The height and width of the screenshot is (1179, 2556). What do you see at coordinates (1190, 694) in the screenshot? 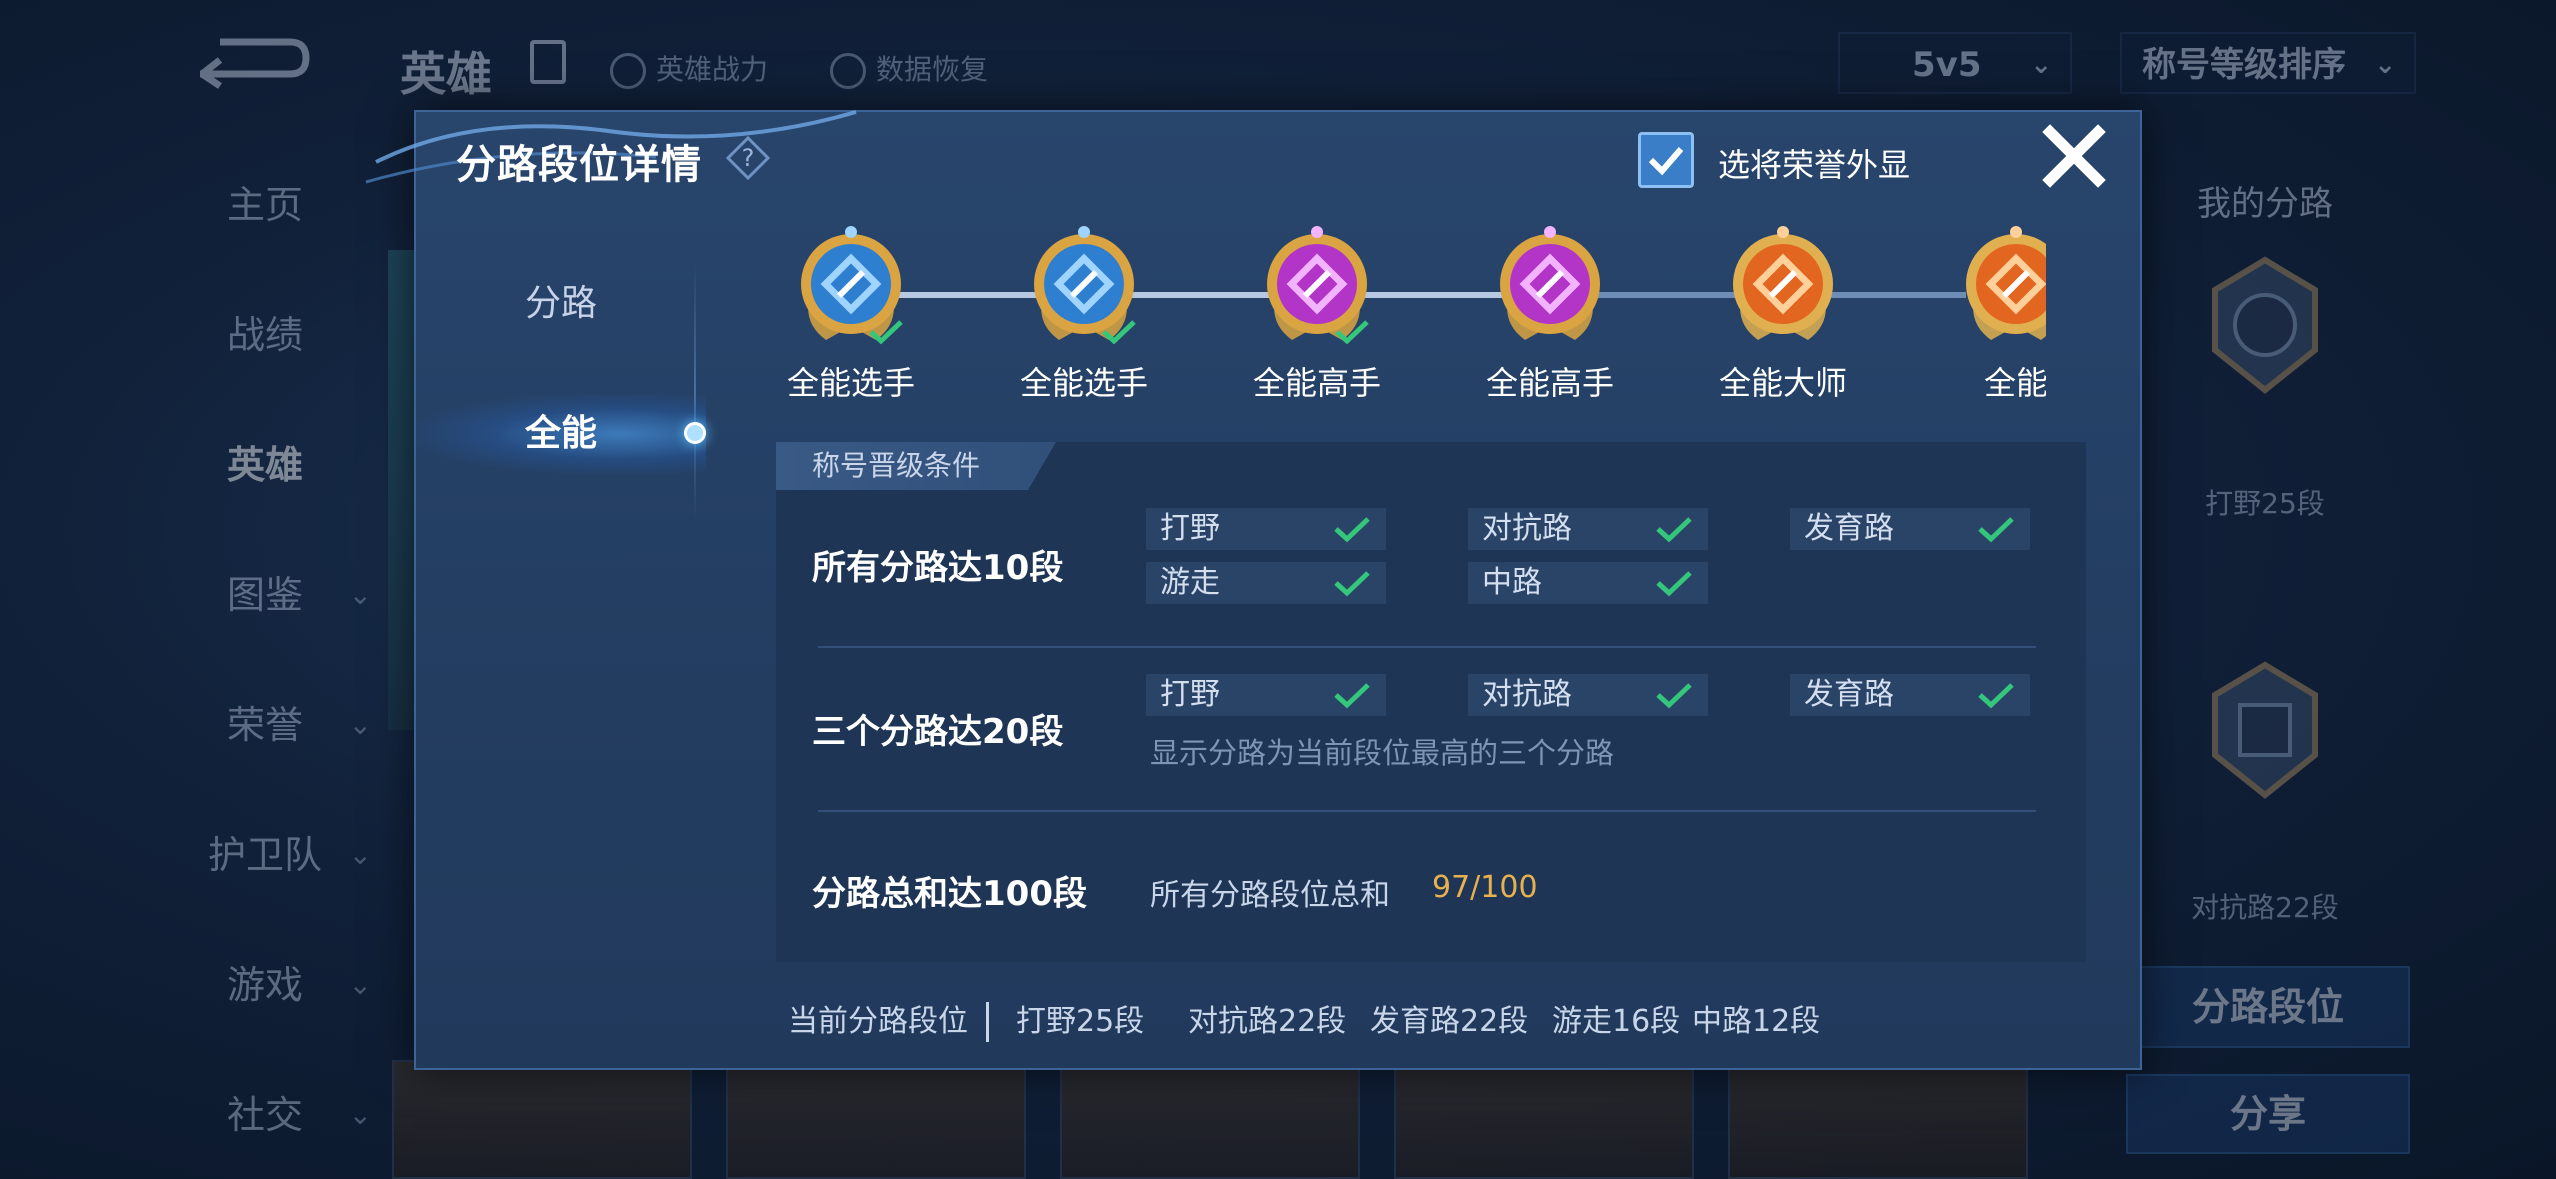
I see `lane-pill-label: 打野` at bounding box center [1190, 694].